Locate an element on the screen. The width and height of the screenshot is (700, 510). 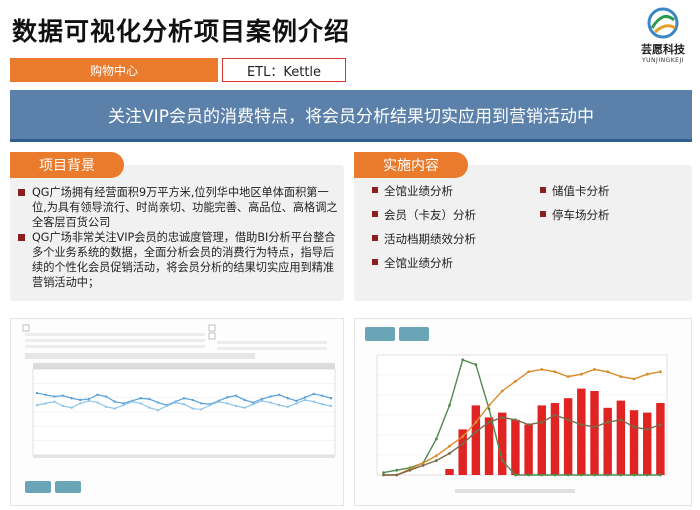
line-chart is located at coordinates (179, 408).